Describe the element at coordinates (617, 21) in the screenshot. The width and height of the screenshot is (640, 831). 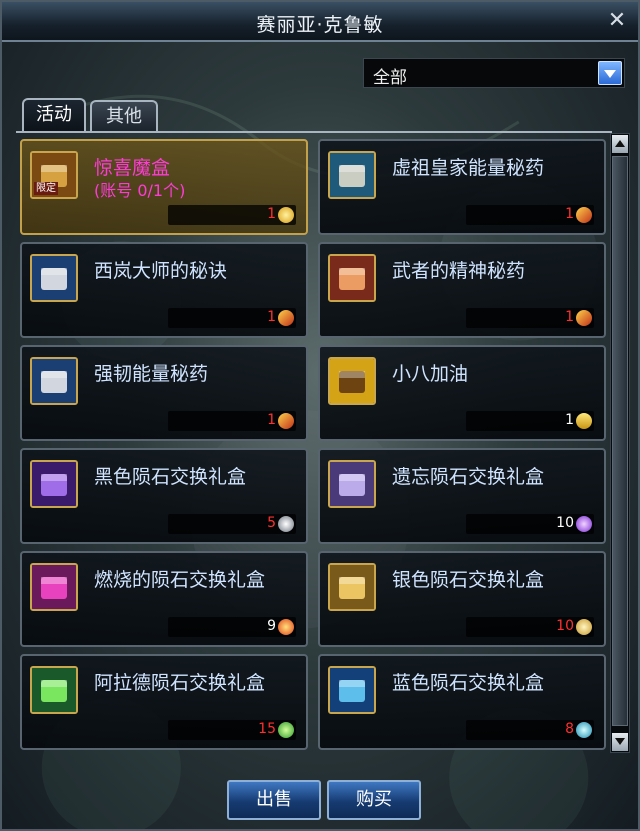
I see `close-icon: ✕` at that location.